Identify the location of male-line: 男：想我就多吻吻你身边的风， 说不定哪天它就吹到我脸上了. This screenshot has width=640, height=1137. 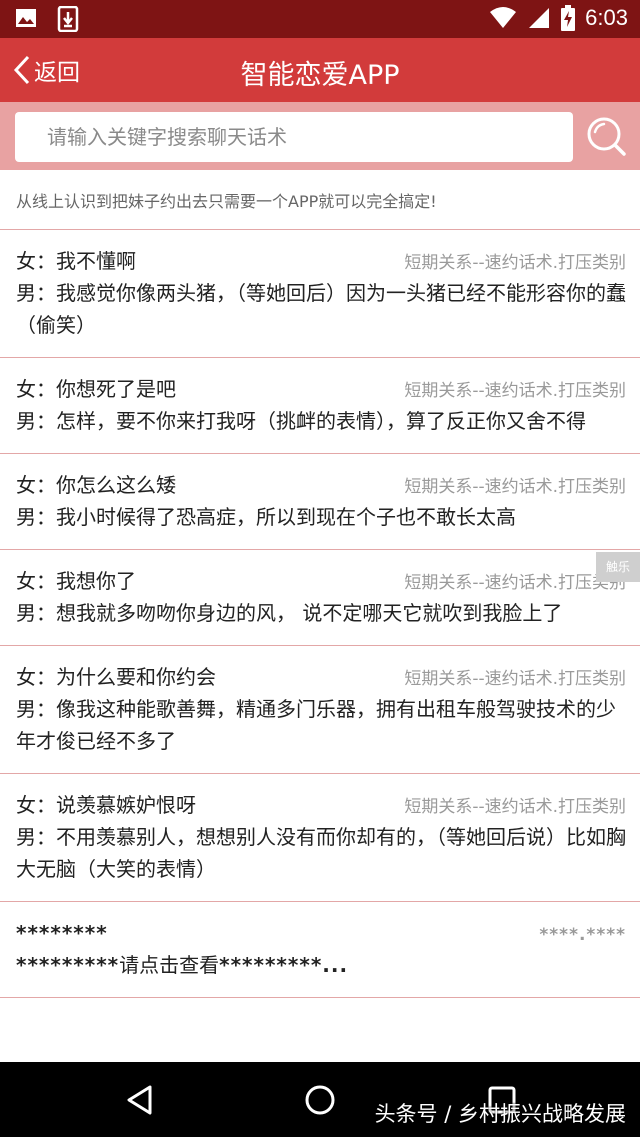
(289, 613).